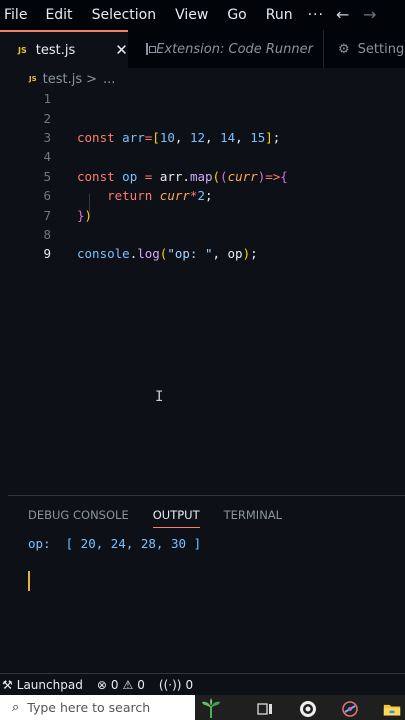  I want to click on line-number: 7, so click(47, 215).